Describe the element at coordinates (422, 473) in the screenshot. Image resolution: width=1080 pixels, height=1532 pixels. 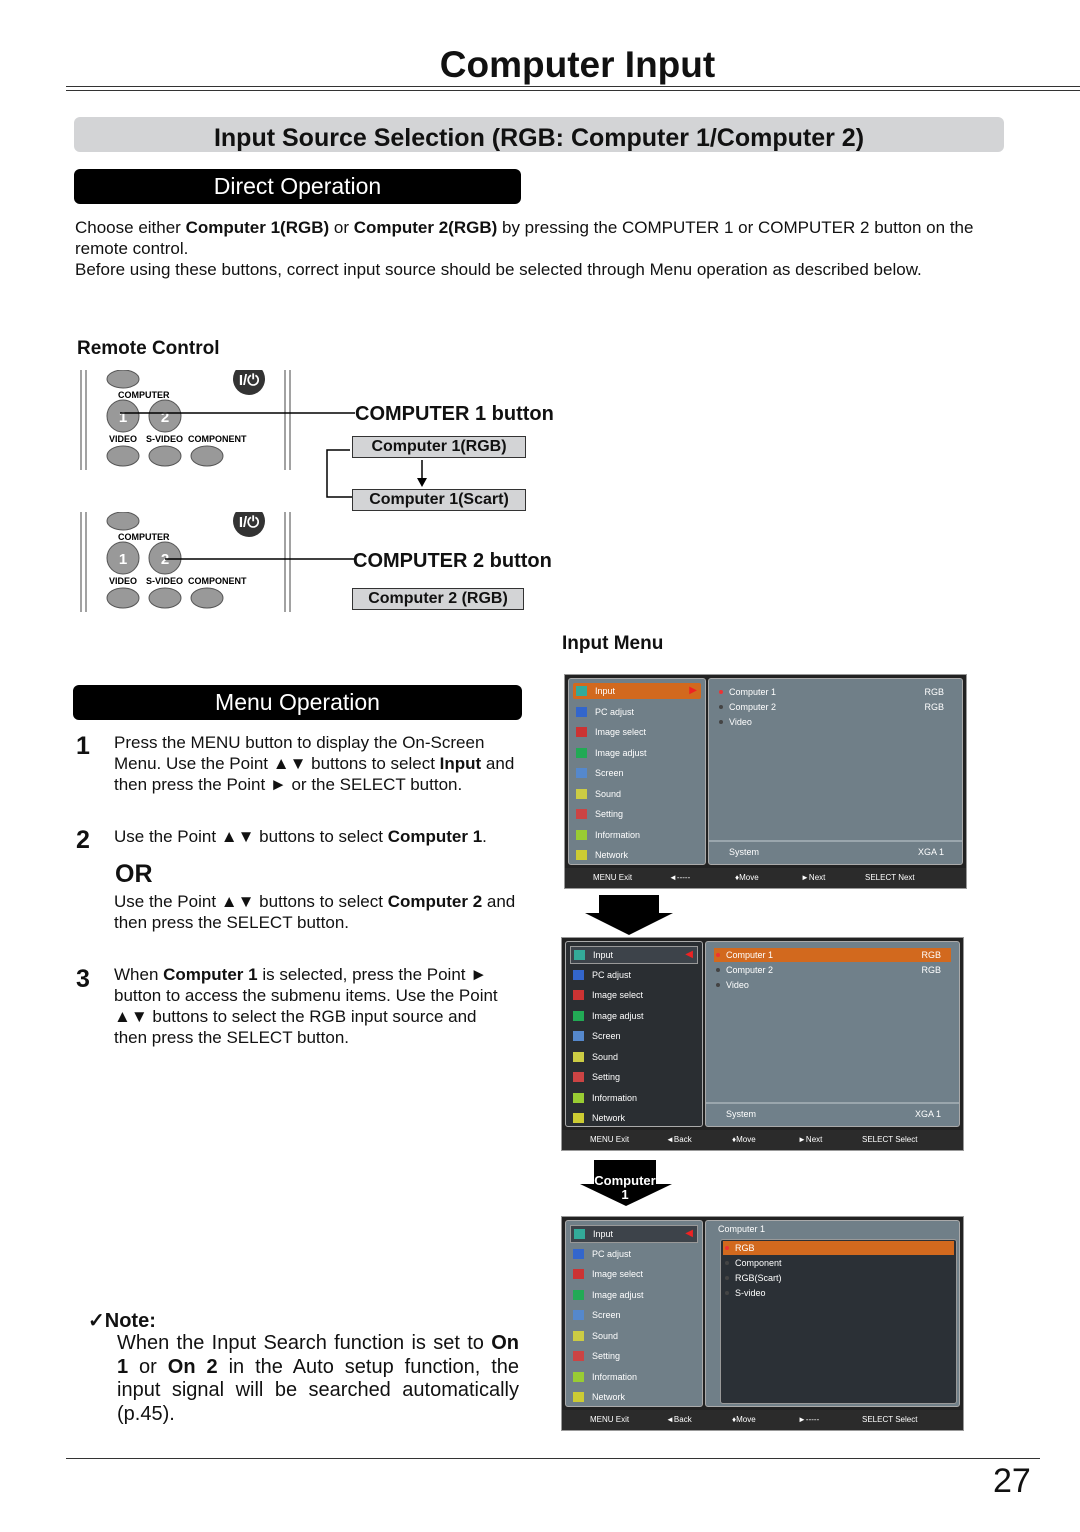
I see `arrow-down-icon` at that location.